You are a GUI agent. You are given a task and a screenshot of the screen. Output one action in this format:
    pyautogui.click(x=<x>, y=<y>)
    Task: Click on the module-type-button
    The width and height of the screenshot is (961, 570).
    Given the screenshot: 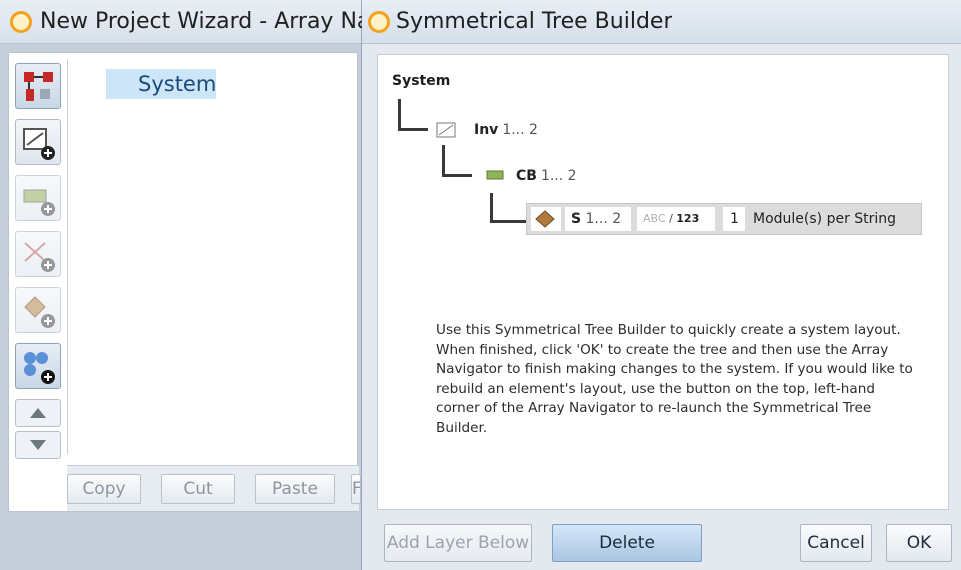 What is the action you would take?
    pyautogui.click(x=546, y=219)
    